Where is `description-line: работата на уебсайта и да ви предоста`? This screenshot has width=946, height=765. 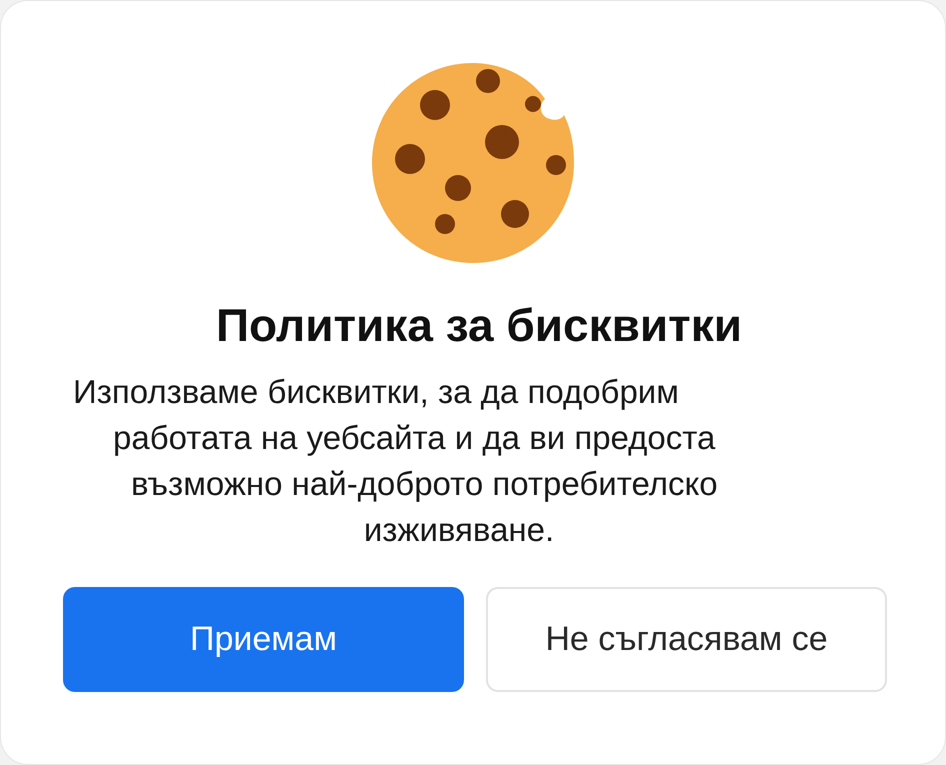 description-line: работата на уебсайта и да ви предоста is located at coordinates (414, 438).